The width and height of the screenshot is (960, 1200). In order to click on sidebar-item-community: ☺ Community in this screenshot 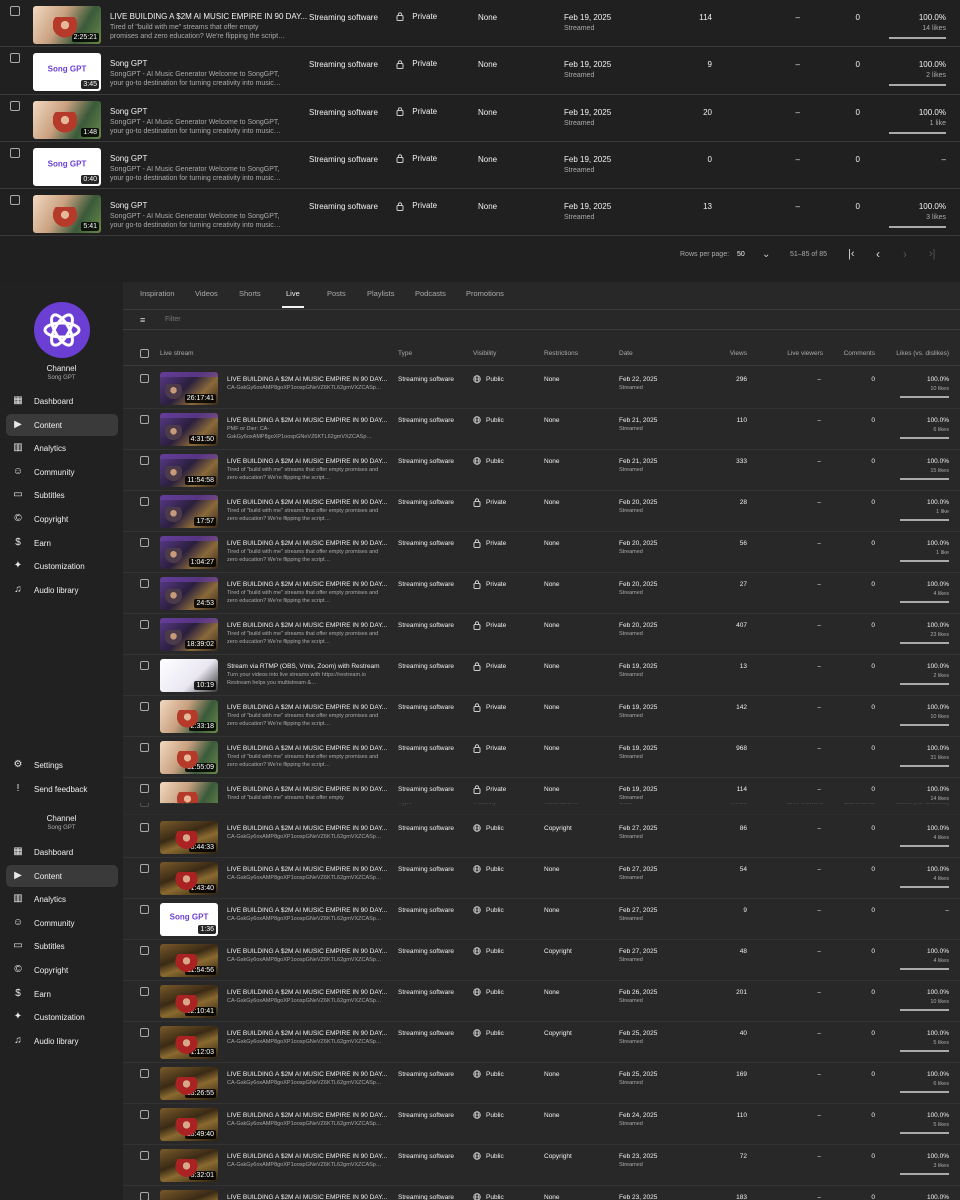, I will do `click(62, 923)`.